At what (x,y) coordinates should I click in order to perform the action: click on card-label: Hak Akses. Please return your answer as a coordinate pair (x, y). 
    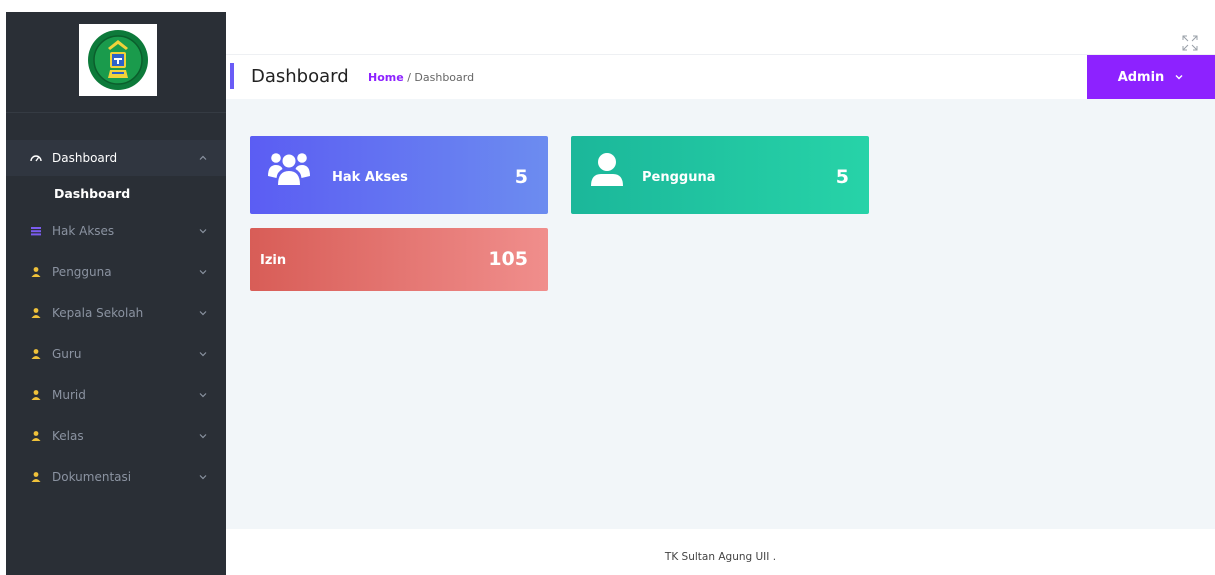
    Looking at the image, I should click on (370, 177).